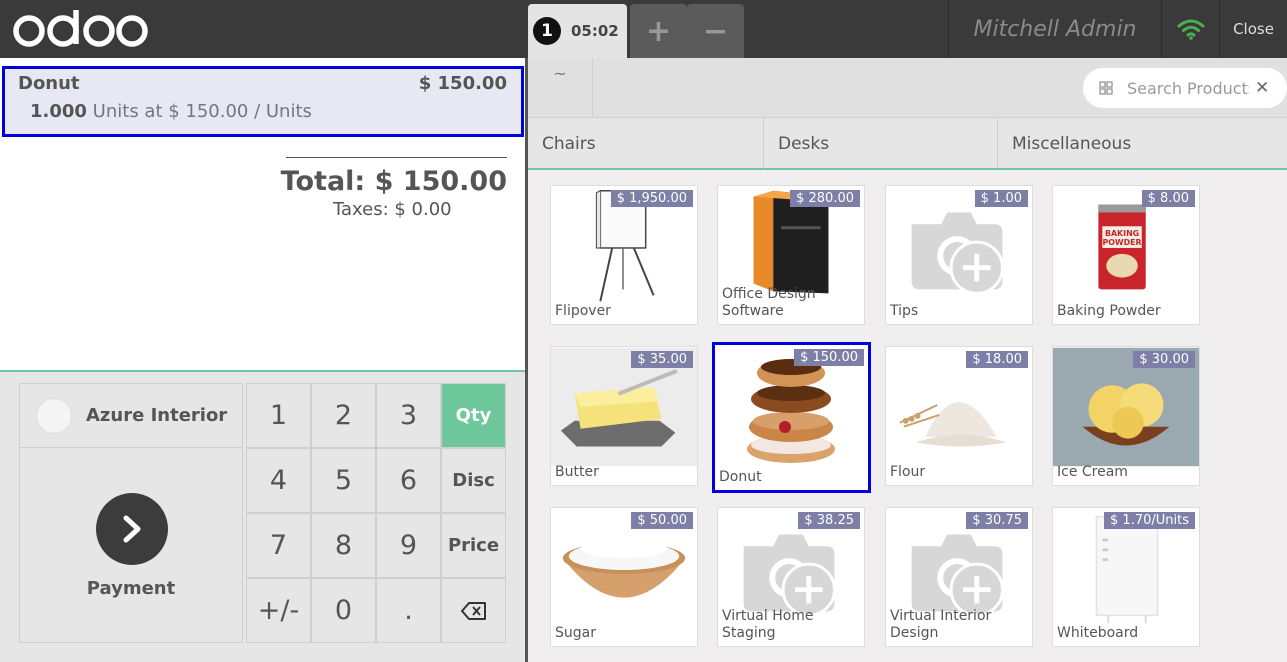 The height and width of the screenshot is (662, 1287). Describe the element at coordinates (1121, 242) in the screenshot. I see `svg-text: POWDER` at that location.